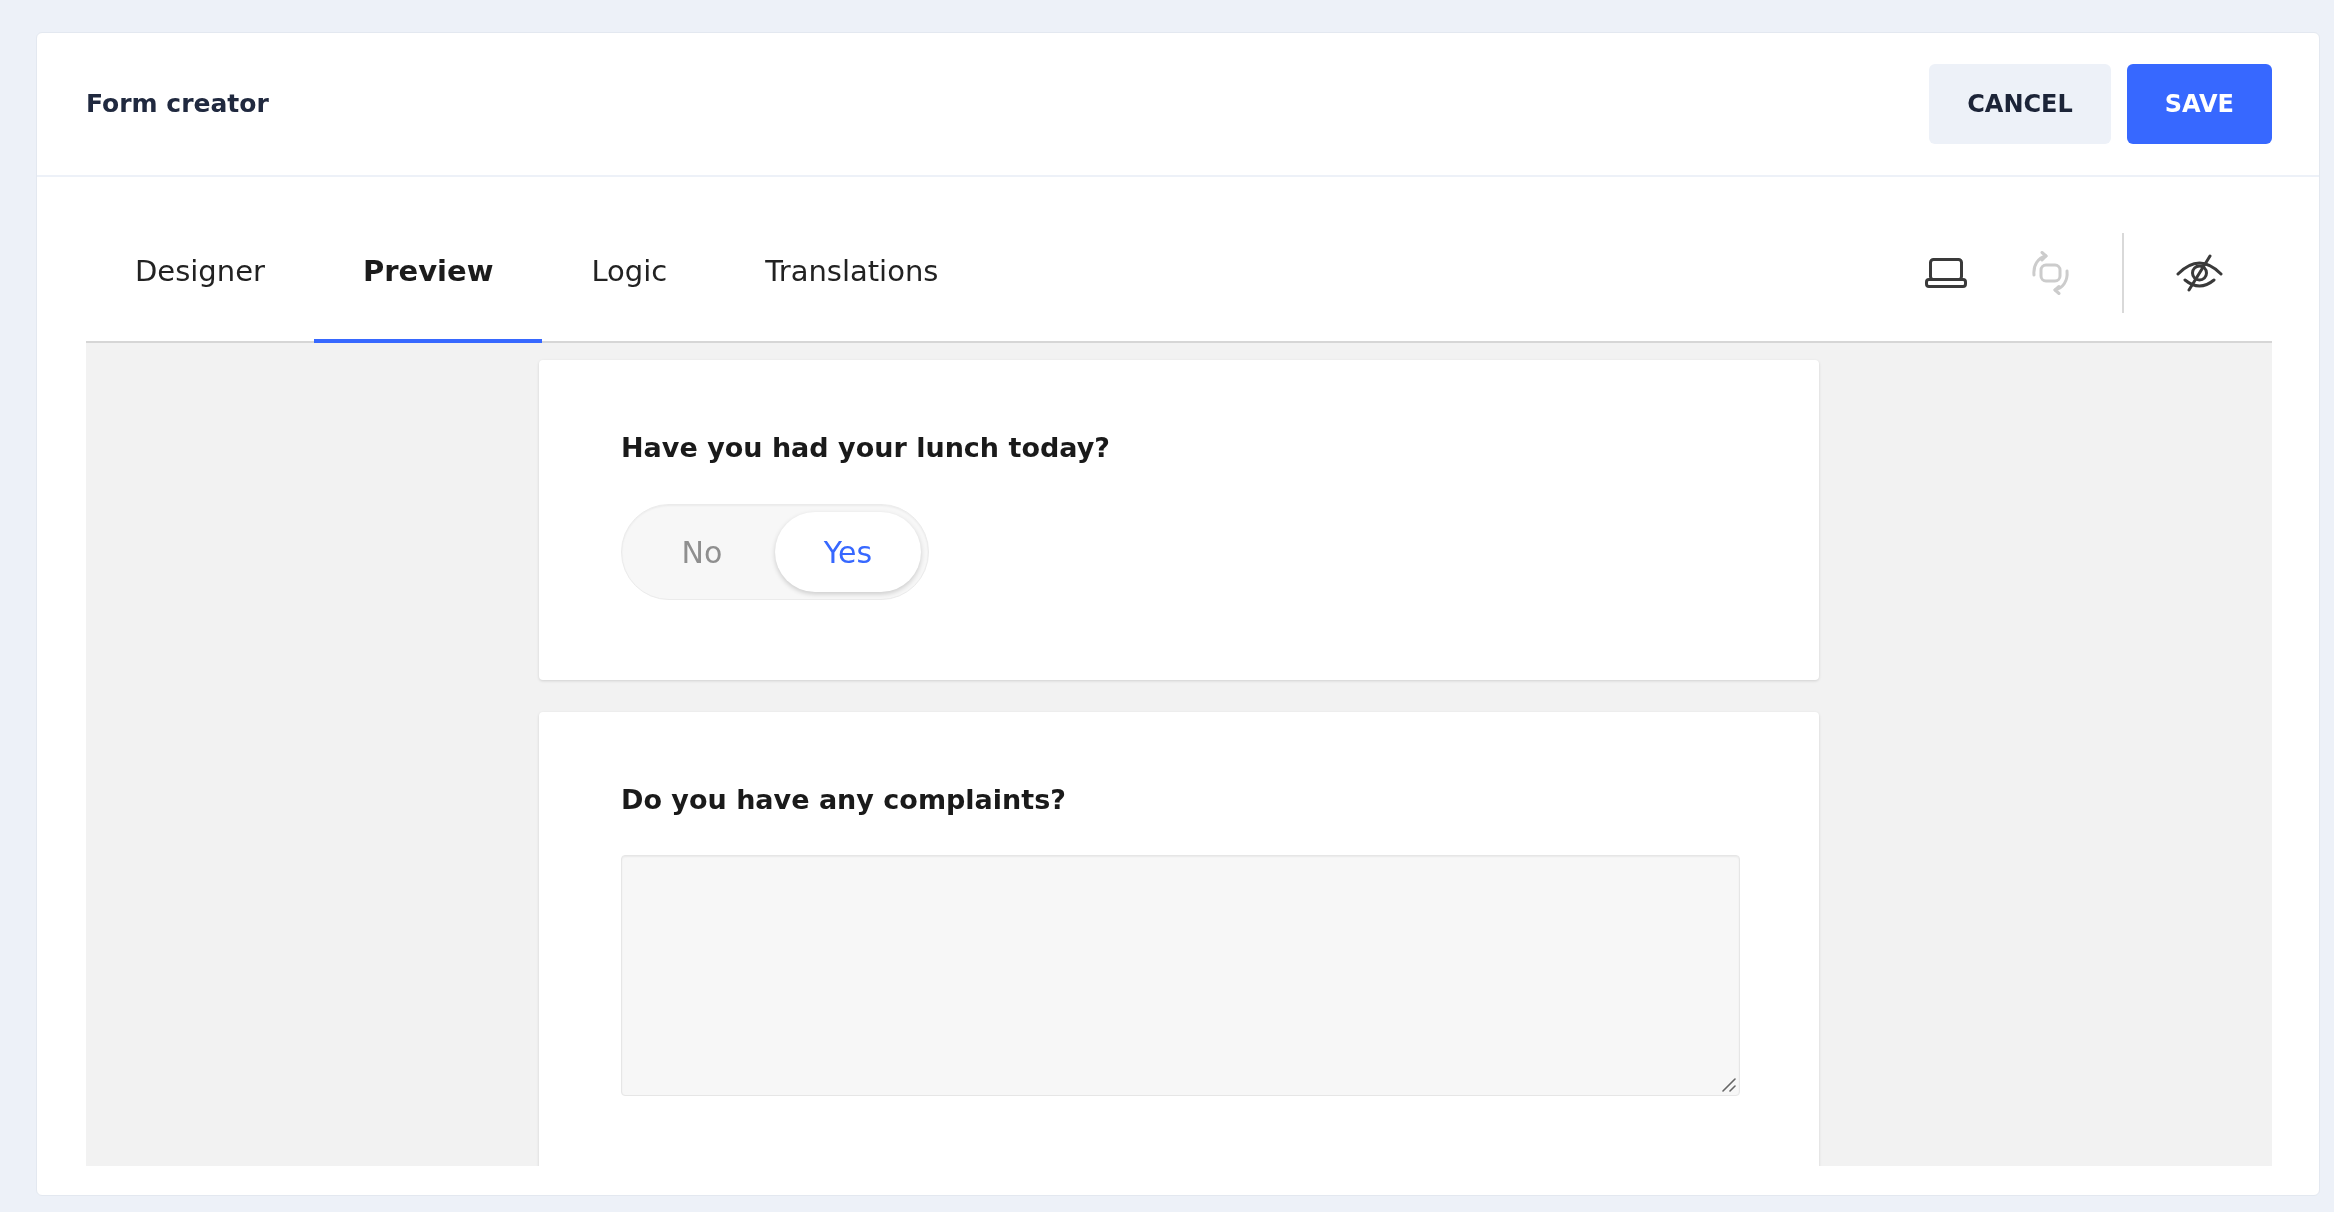 The height and width of the screenshot is (1212, 2334). I want to click on tab: Logic, so click(629, 274).